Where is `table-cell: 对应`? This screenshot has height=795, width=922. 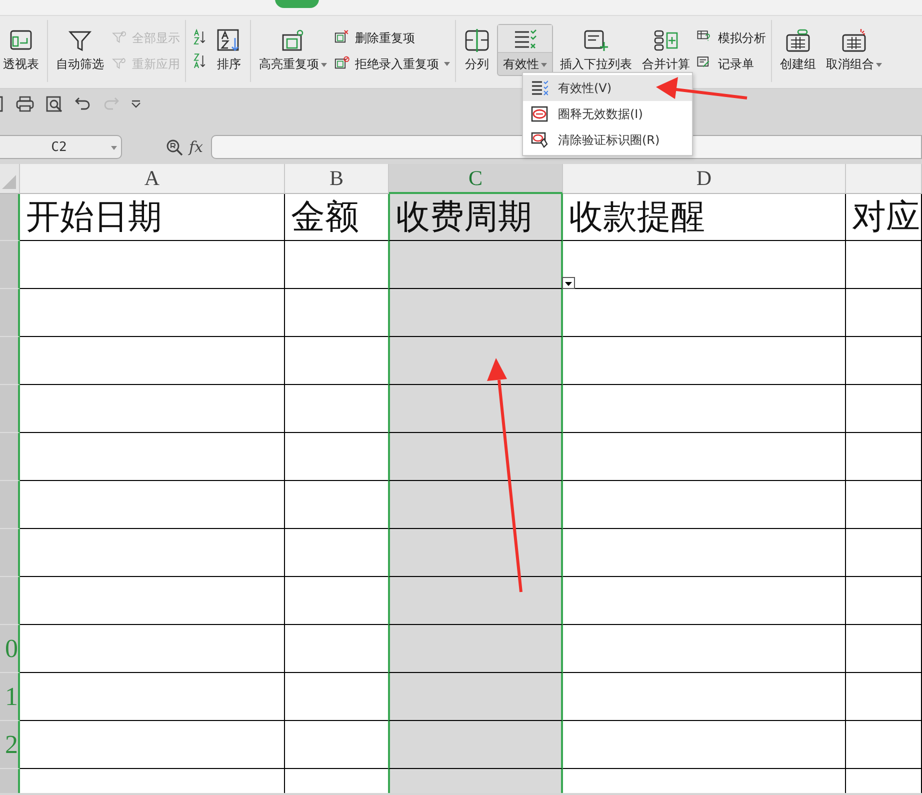 table-cell: 对应 is located at coordinates (884, 217).